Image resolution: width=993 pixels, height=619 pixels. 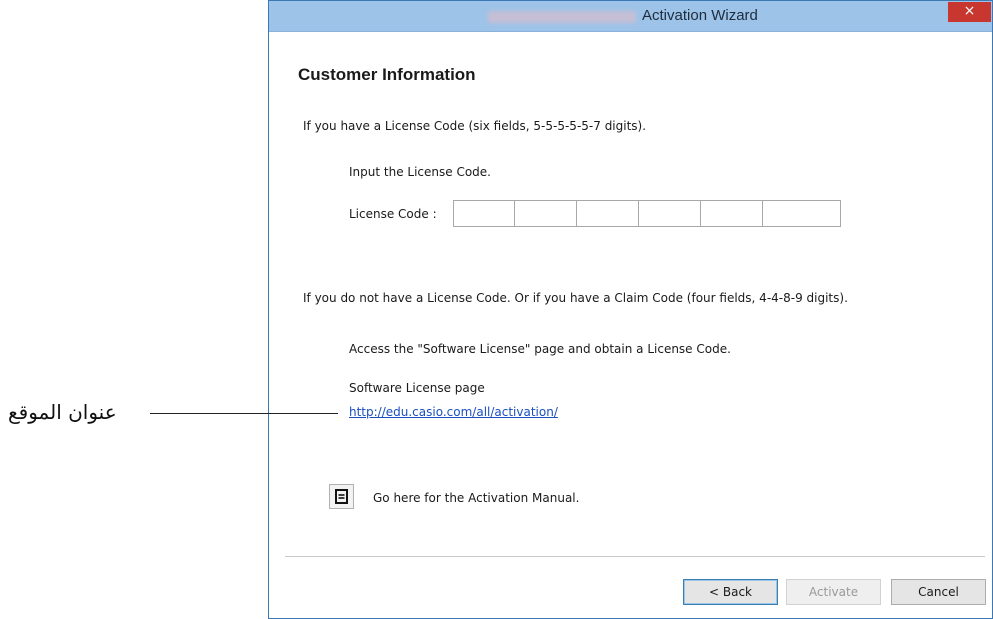 I want to click on document-icon, so click(x=341, y=496).